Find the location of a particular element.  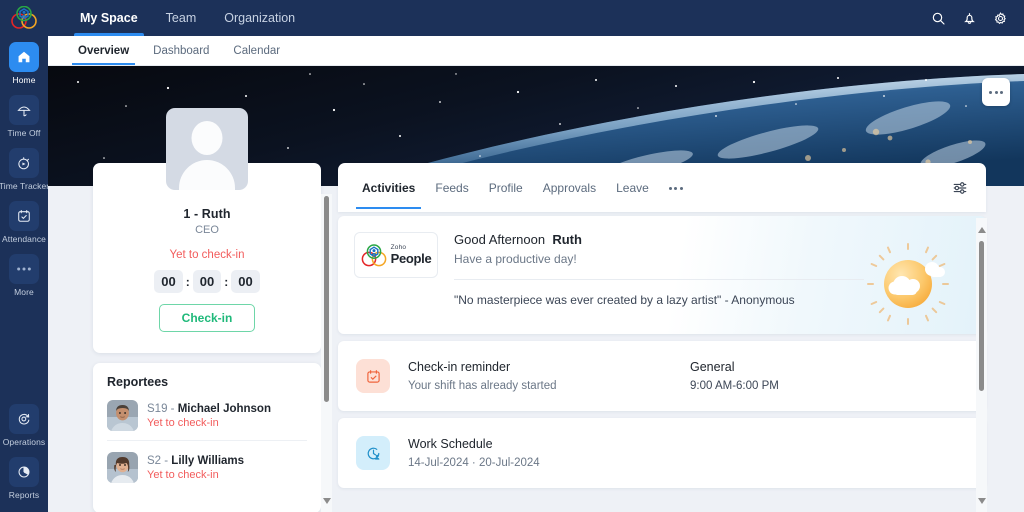

timer-seconds: 00 is located at coordinates (245, 281).